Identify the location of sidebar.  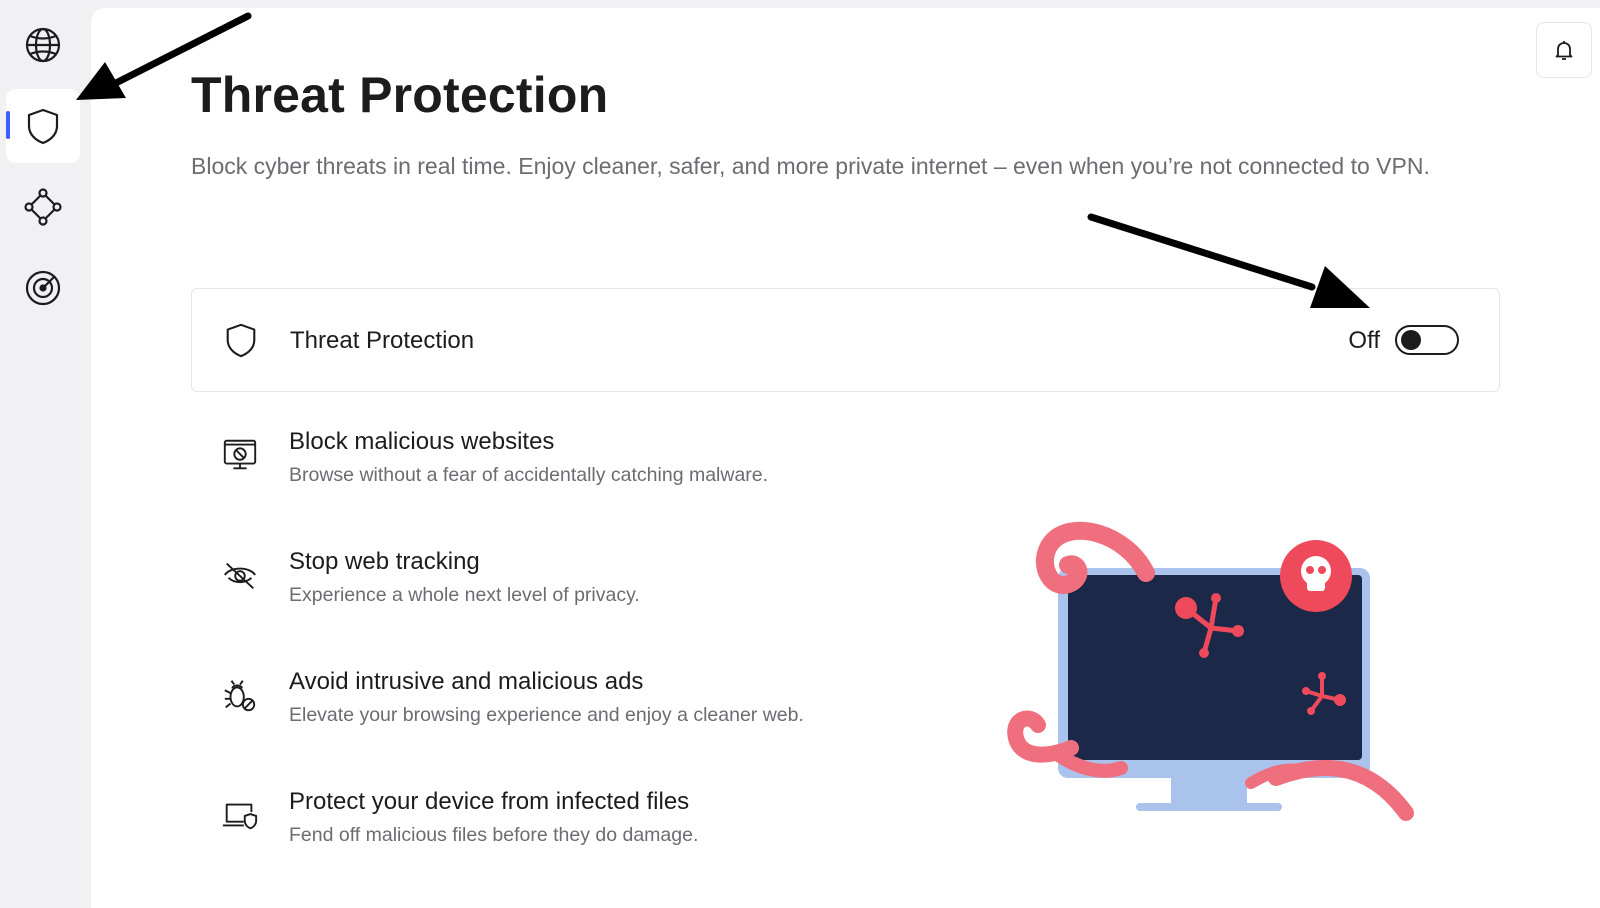
(45, 454).